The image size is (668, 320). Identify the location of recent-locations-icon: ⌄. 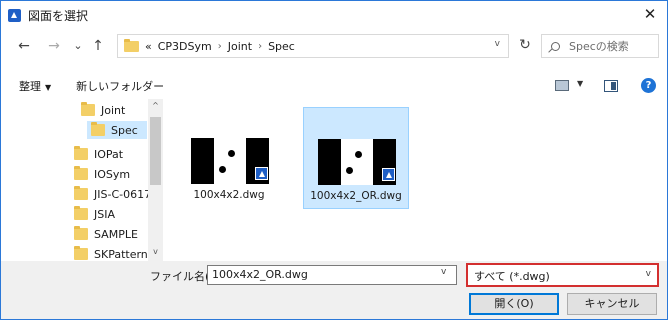
(78, 46).